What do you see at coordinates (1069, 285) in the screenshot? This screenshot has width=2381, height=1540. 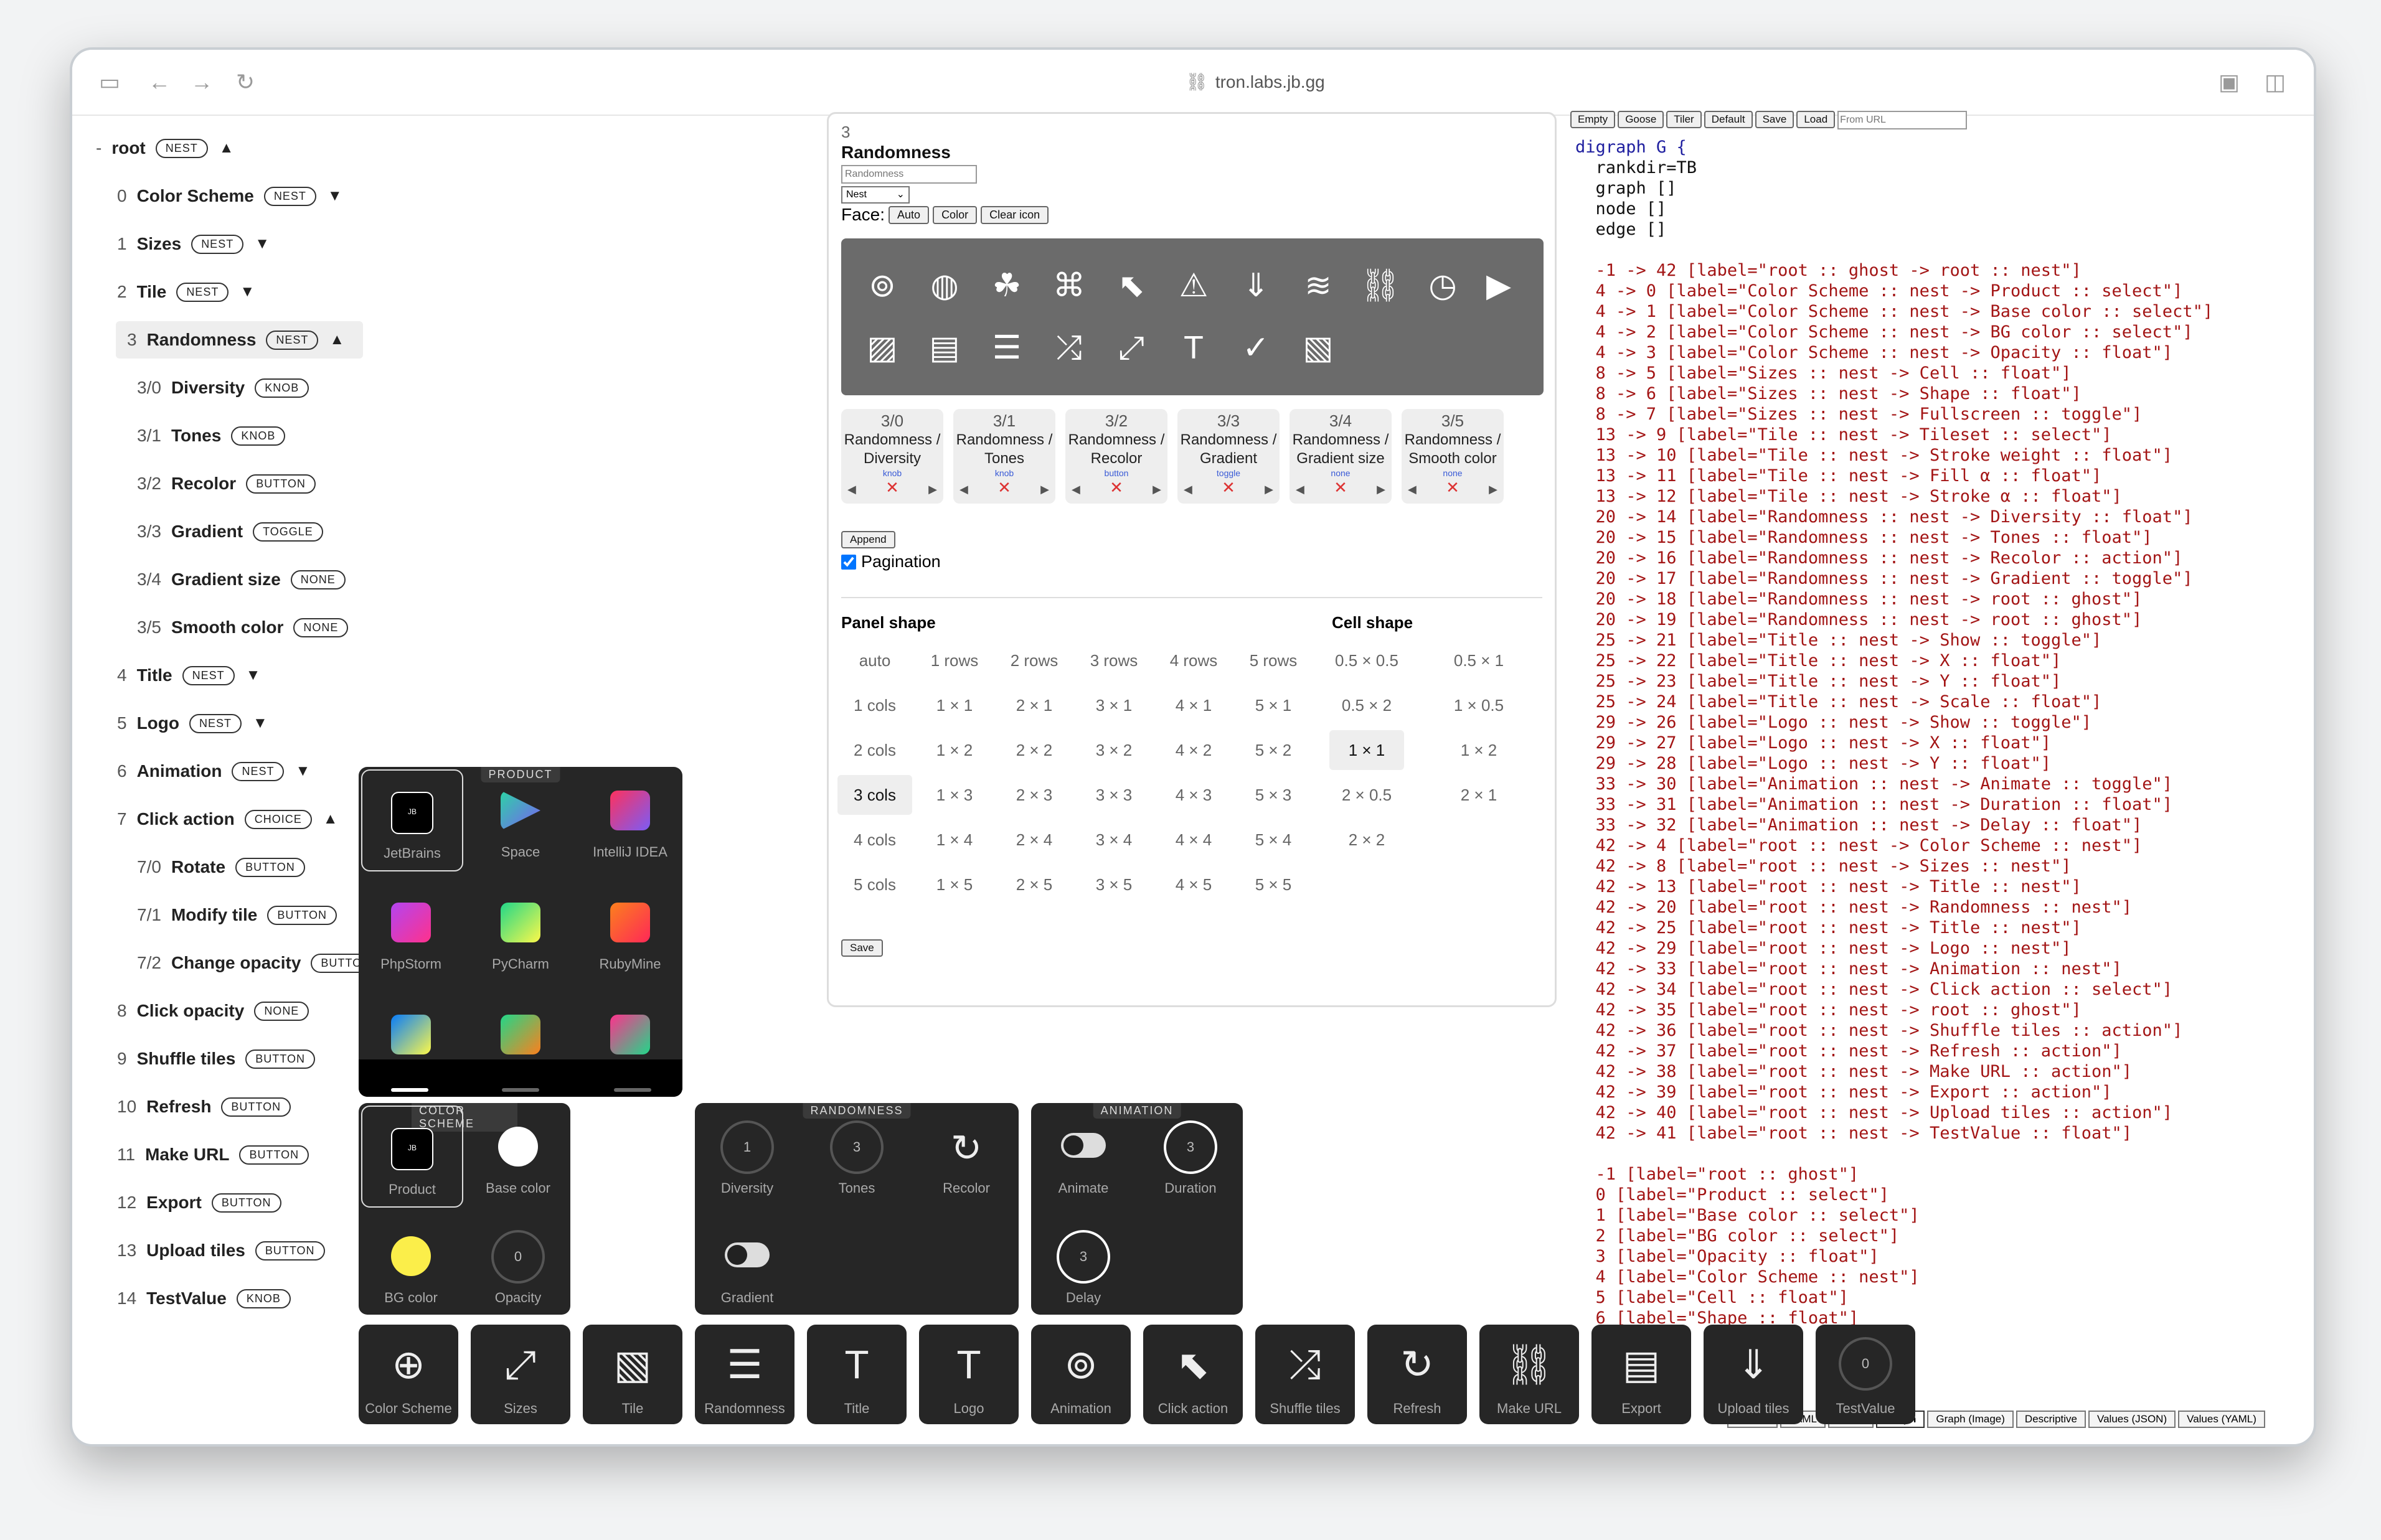 I see `rings-icon: ⌘` at bounding box center [1069, 285].